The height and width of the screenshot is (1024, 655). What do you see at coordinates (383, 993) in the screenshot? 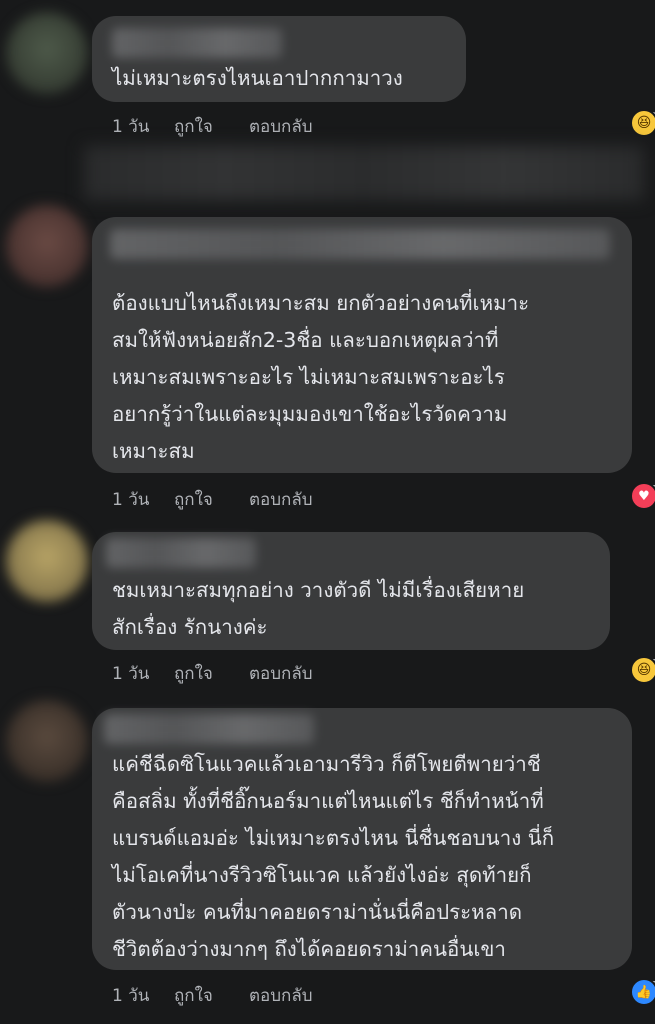
I see `comment-actions: 1 วัน ถูกใจ ตอบกลับ 65 👍` at bounding box center [383, 993].